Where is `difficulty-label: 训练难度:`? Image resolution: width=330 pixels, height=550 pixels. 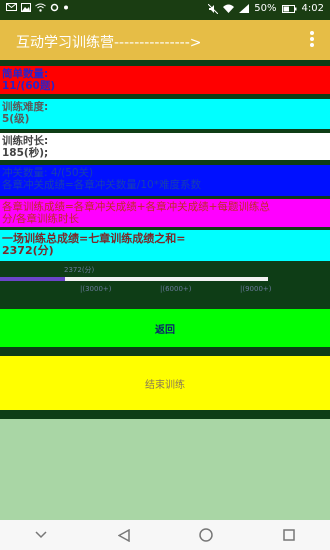
difficulty-label: 训练难度: is located at coordinates (25, 107).